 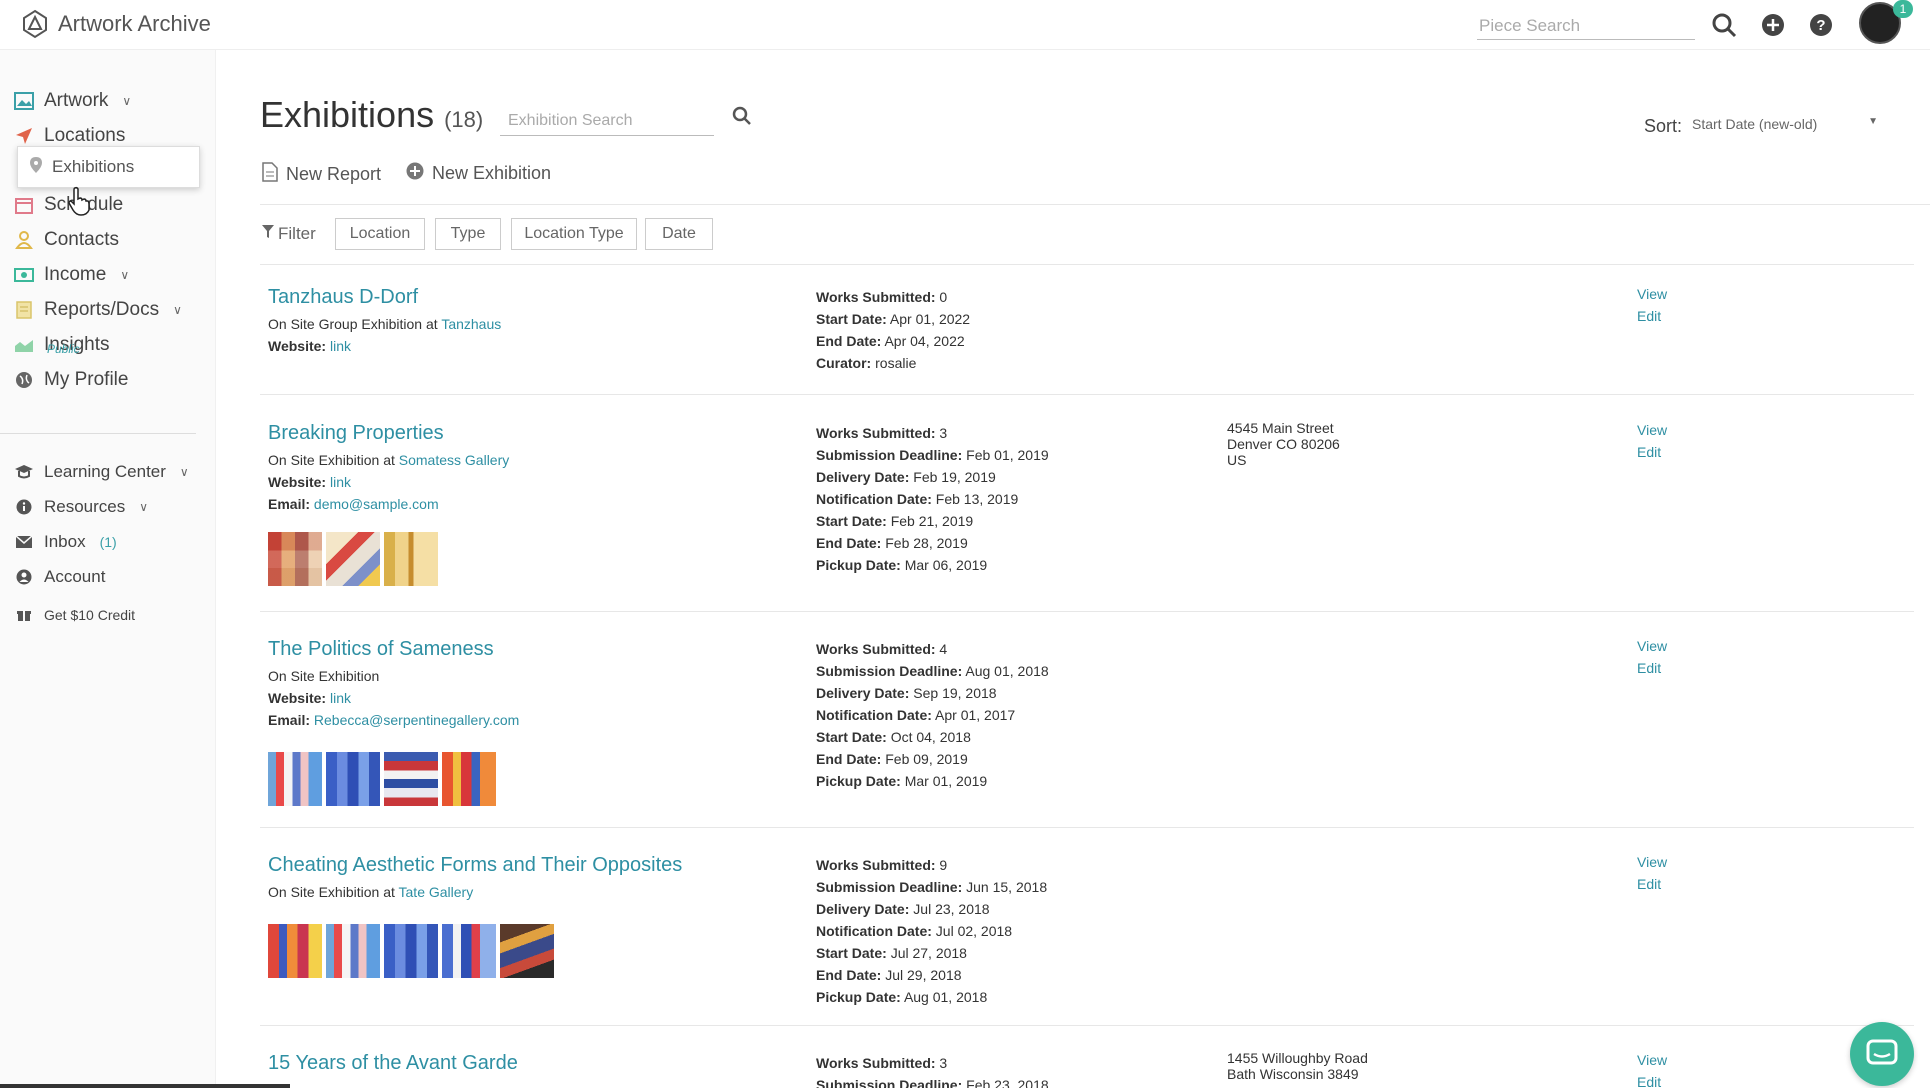 What do you see at coordinates (1882, 1054) in the screenshot?
I see `chat-launcher-button` at bounding box center [1882, 1054].